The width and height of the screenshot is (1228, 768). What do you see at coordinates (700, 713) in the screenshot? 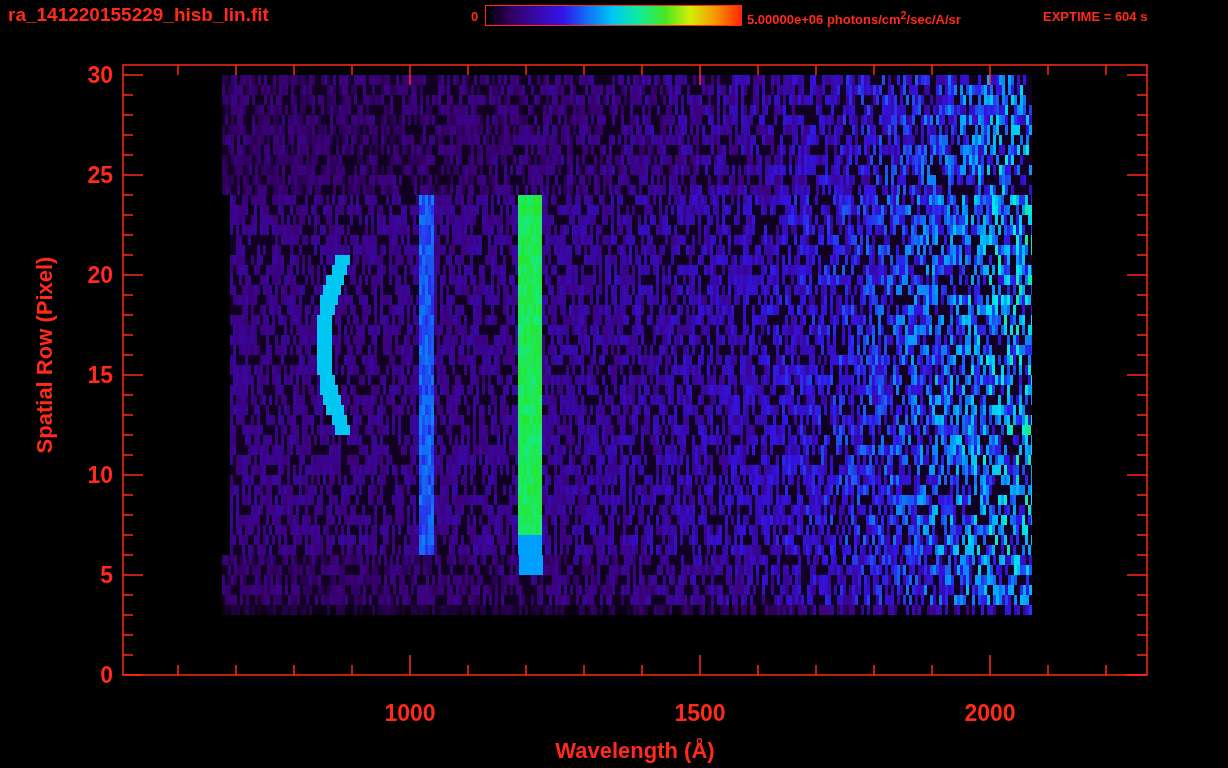
I see `x-tick-label: 1500` at bounding box center [700, 713].